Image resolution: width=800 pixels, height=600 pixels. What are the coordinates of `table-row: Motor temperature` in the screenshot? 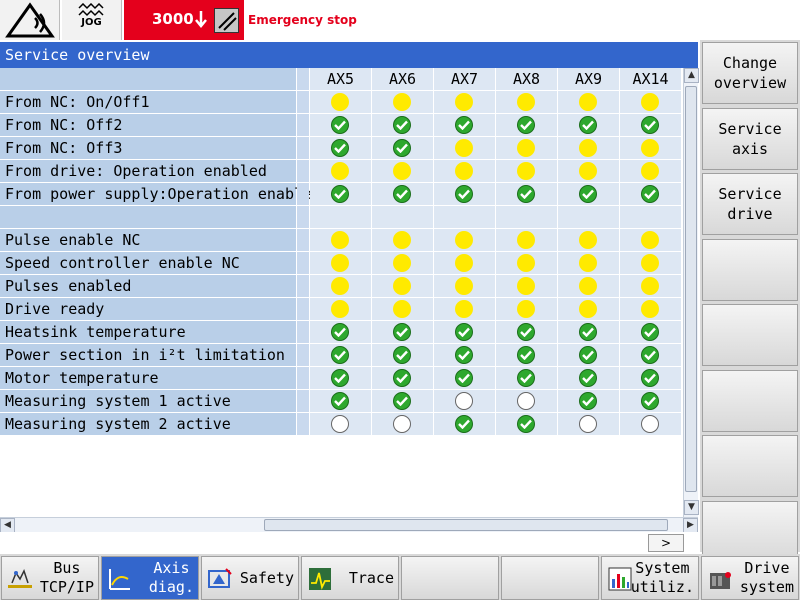 It's located at (341, 378).